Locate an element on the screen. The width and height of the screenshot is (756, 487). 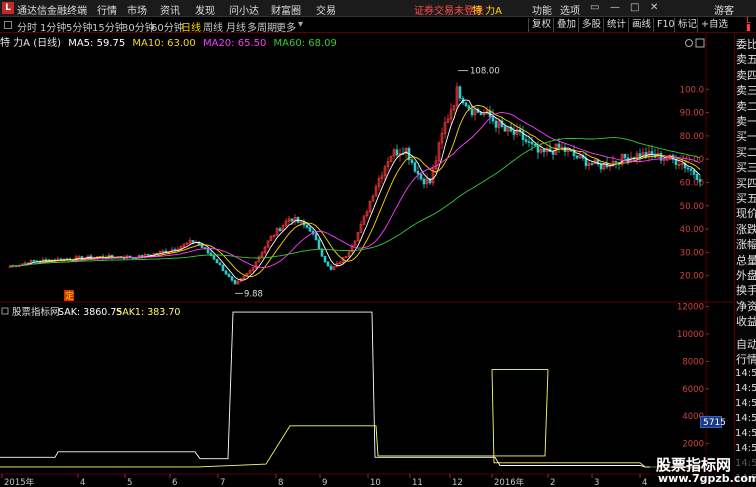
menu-wealth-circle: 财富圈 is located at coordinates (286, 9).